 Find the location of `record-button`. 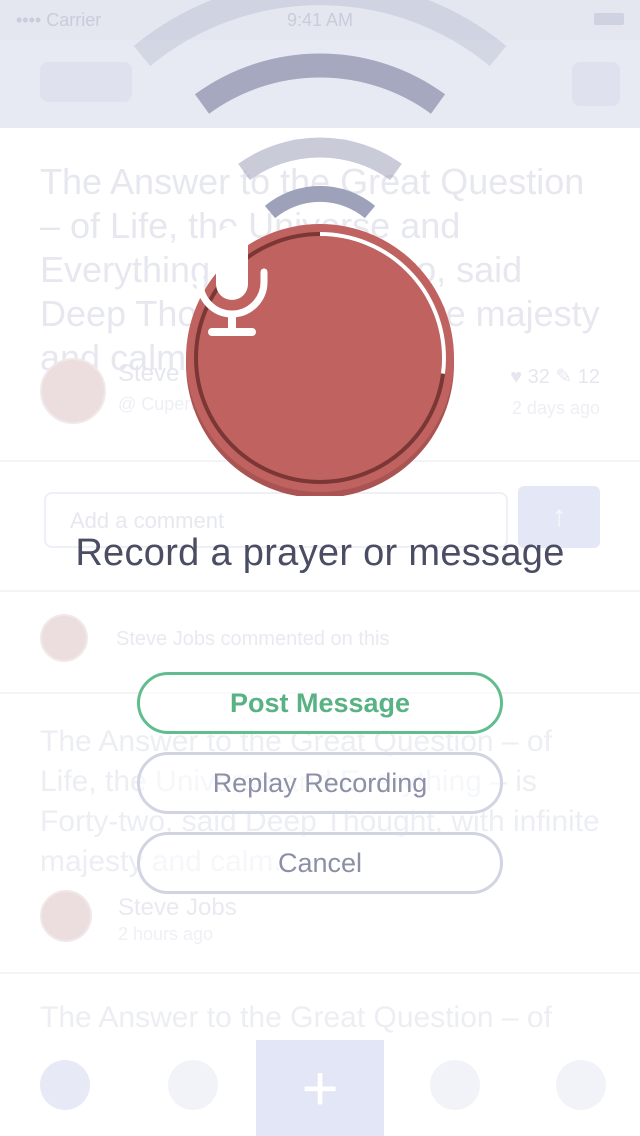

record-button is located at coordinates (320, 360).